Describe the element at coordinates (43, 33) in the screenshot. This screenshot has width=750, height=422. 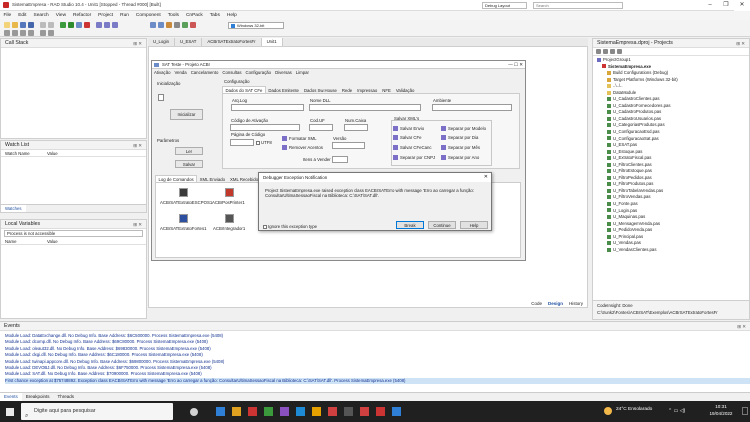
I see `bring-front-icon` at that location.